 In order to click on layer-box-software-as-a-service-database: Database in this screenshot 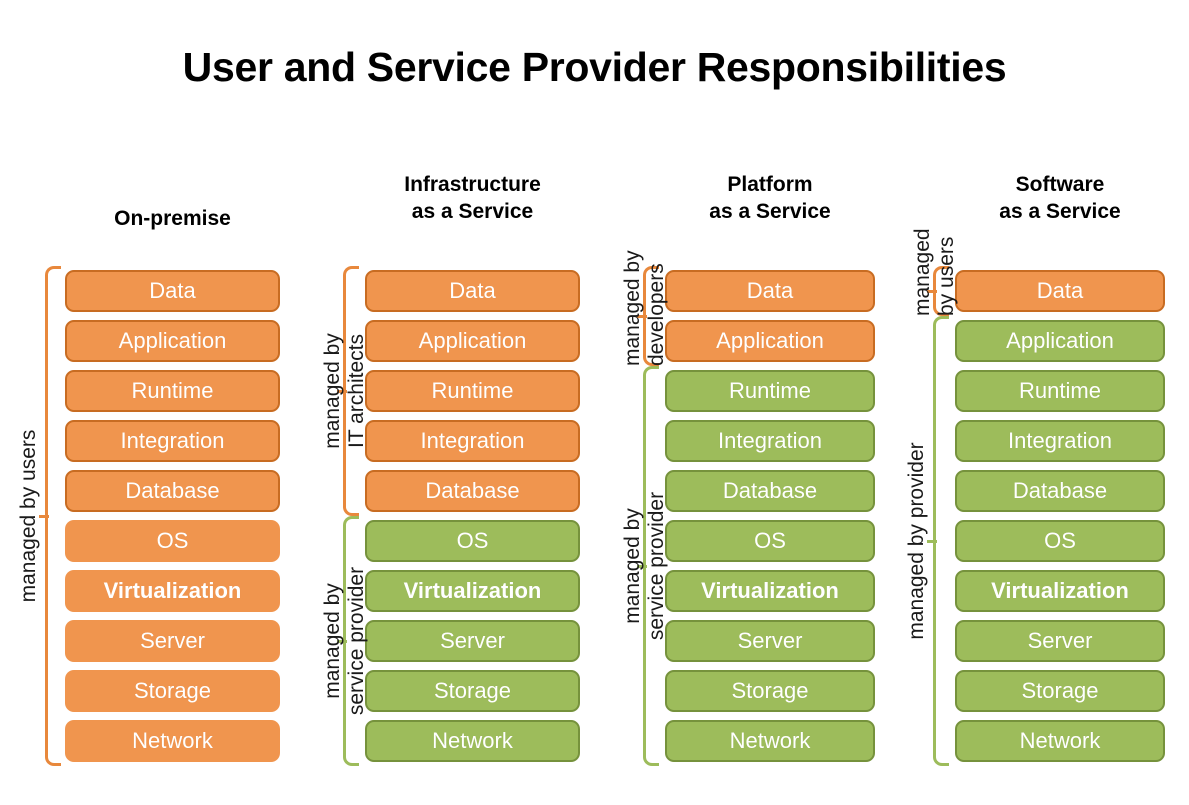, I will do `click(1060, 491)`.